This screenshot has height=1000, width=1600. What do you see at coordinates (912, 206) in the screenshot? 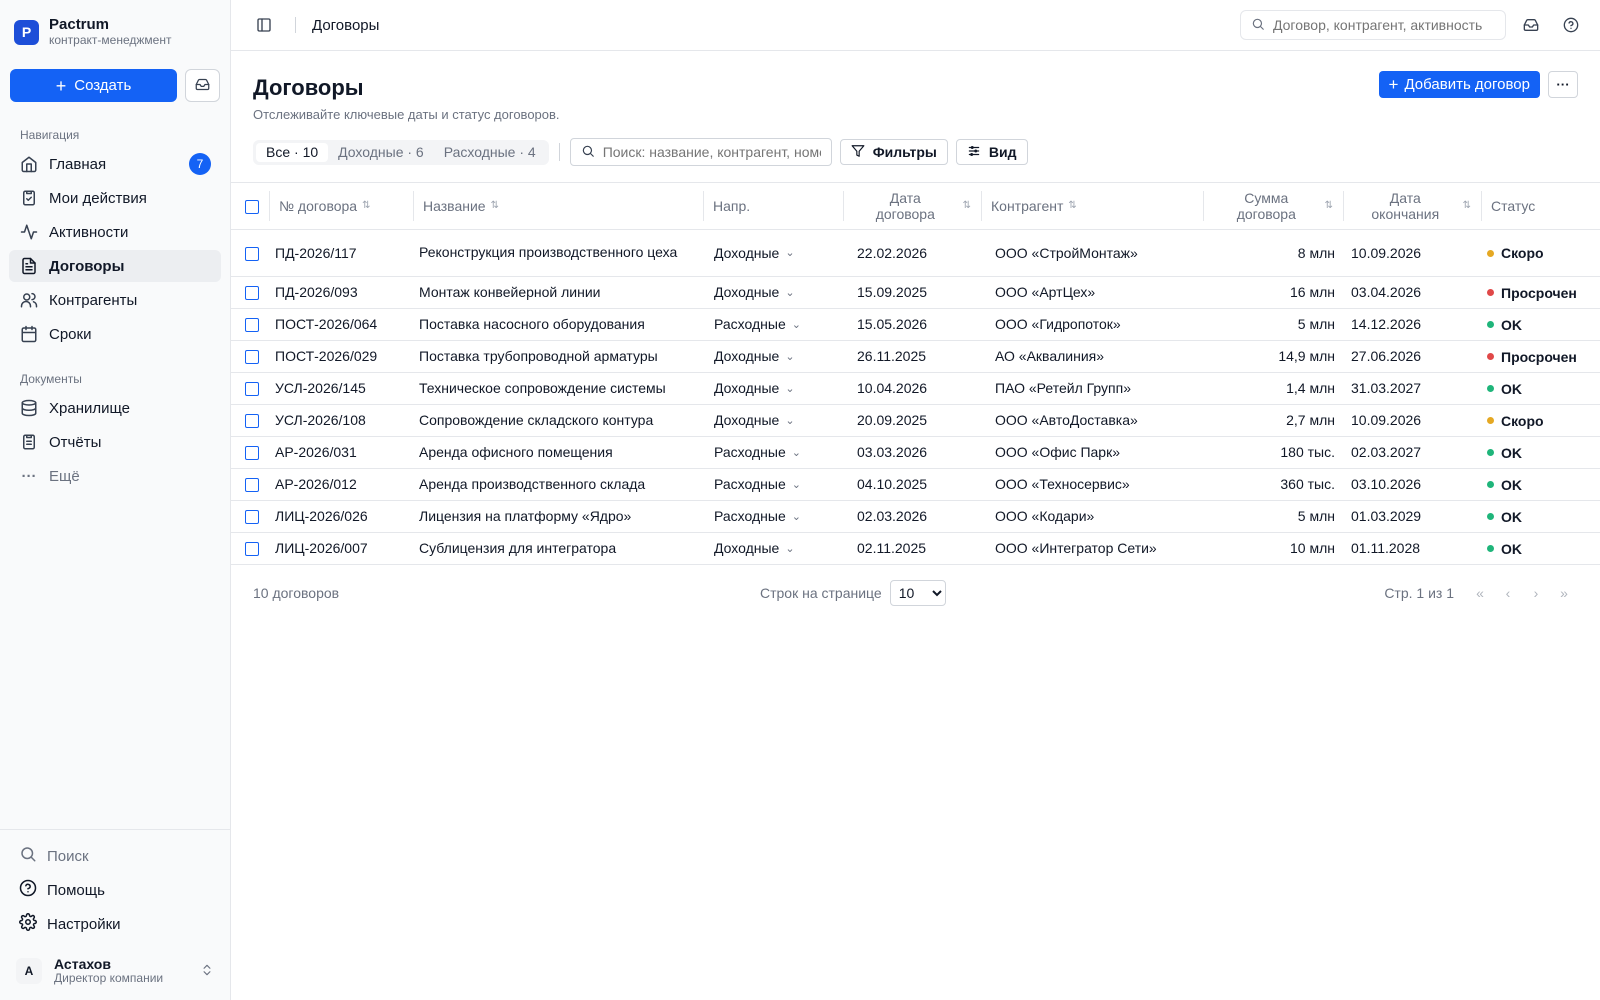
I see `col-date: Дата договора ⇅` at bounding box center [912, 206].